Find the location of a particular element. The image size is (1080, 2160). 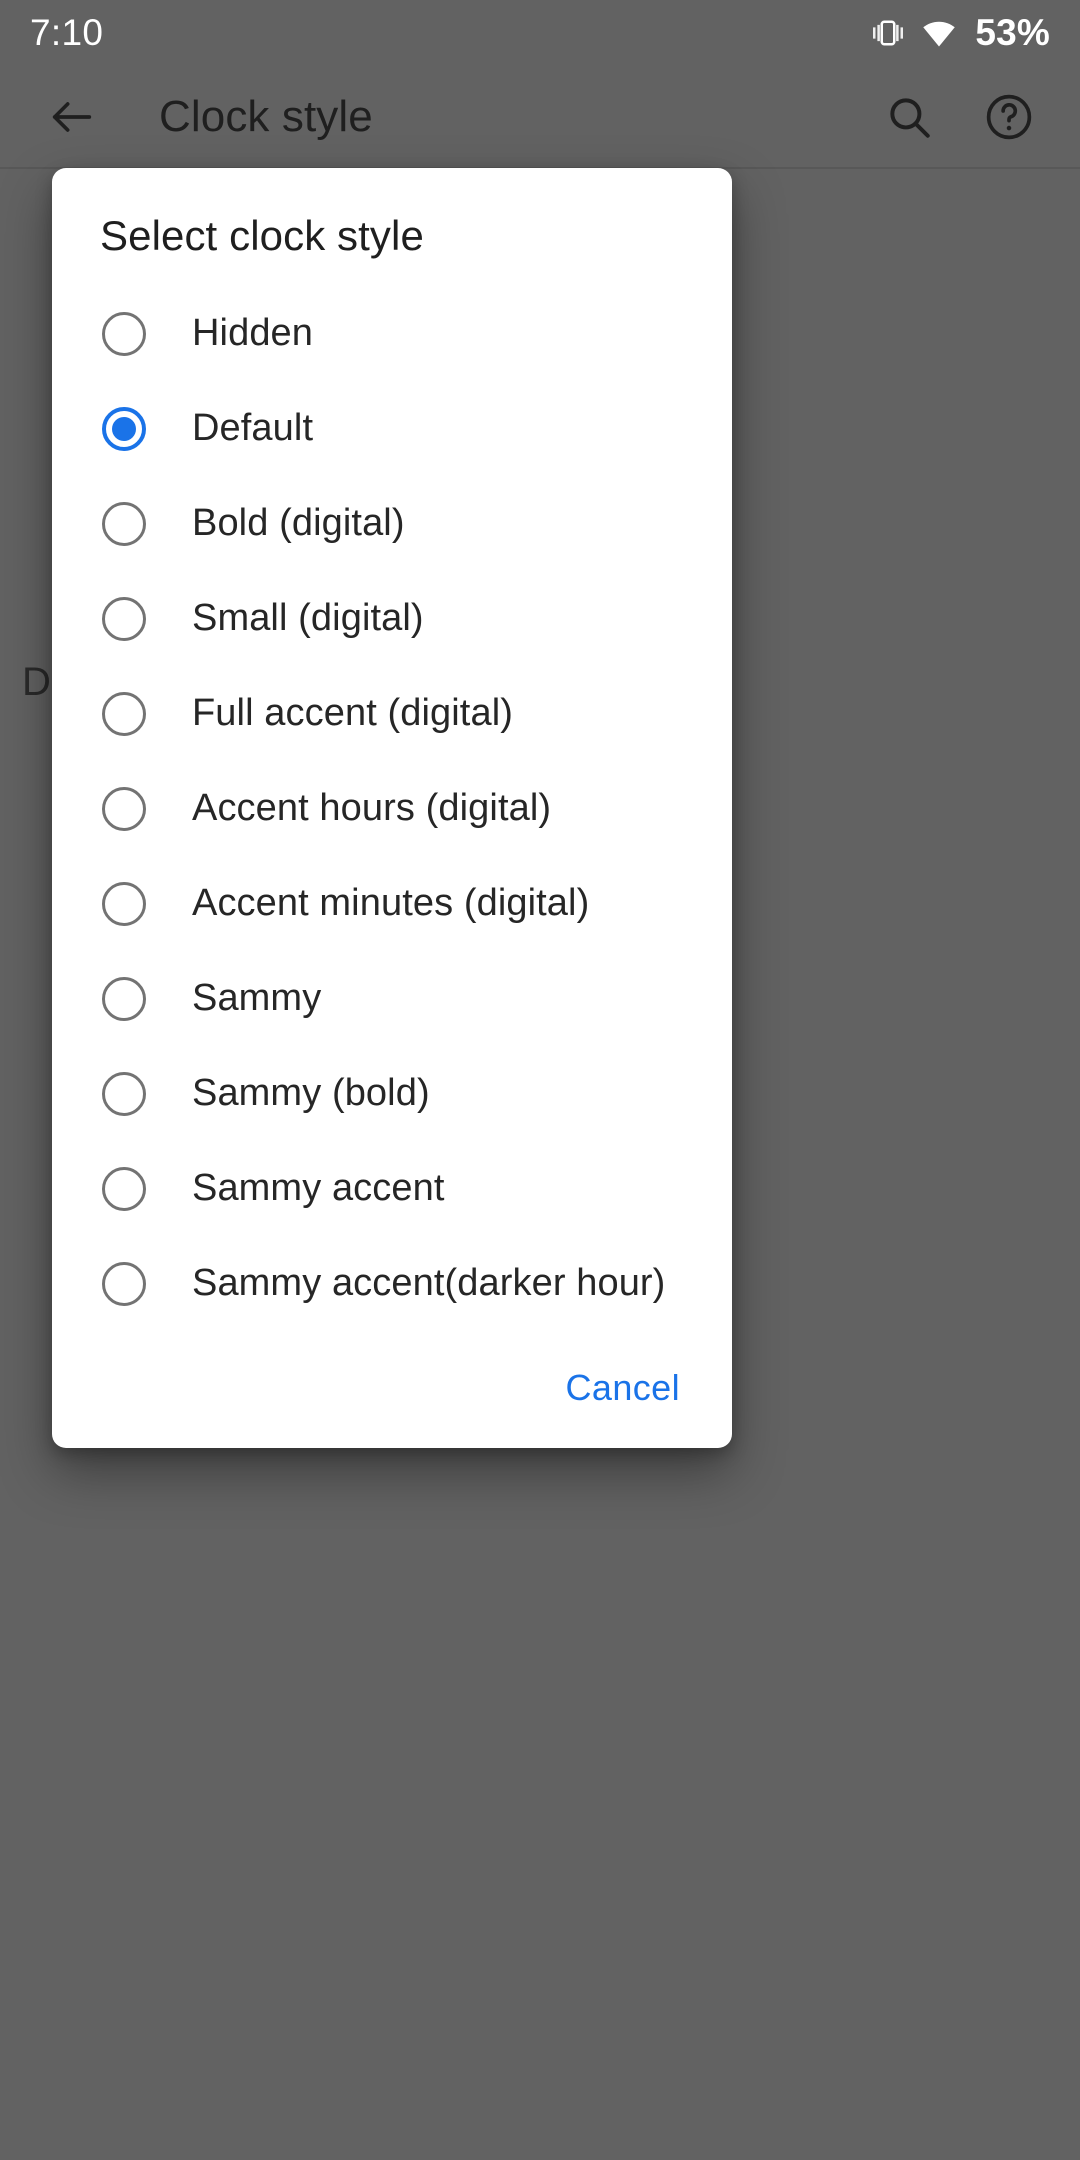

radio-option-hidden: Hidden is located at coordinates (392, 333).